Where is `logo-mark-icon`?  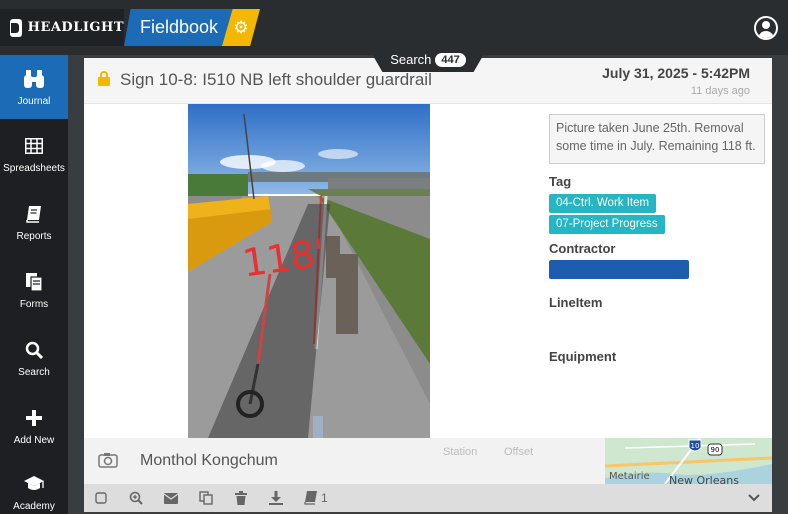 logo-mark-icon is located at coordinates (16, 27).